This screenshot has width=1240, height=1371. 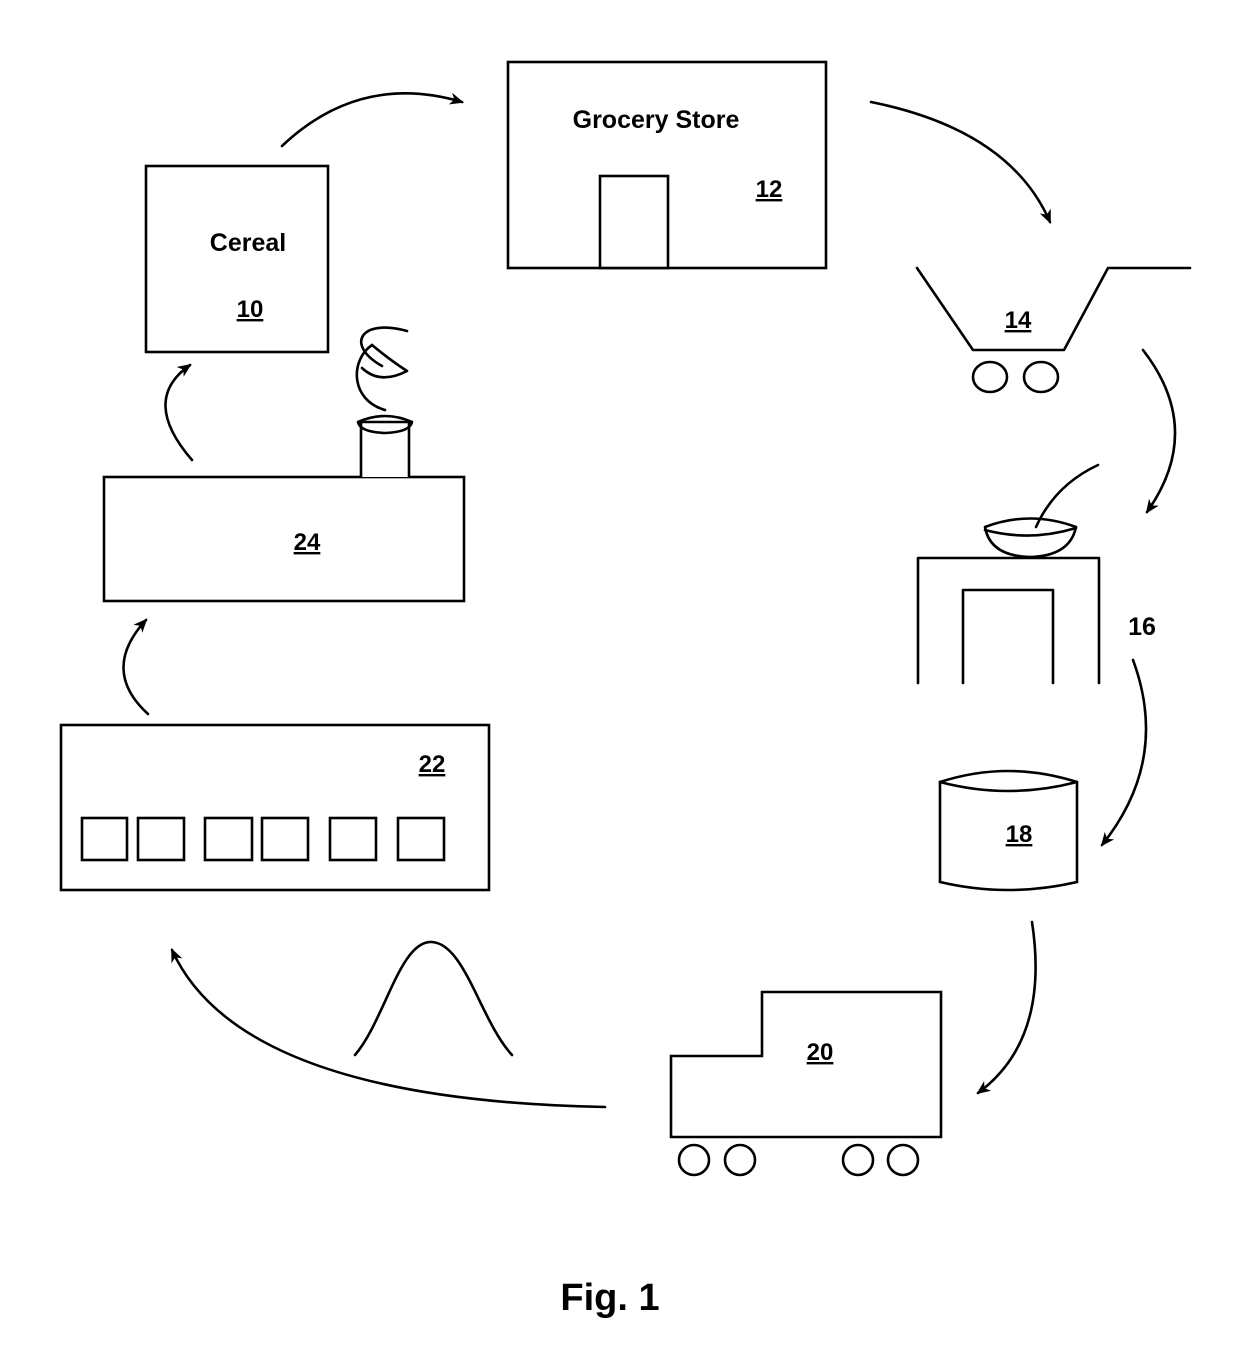 What do you see at coordinates (1008, 636) in the screenshot?
I see `table-inner-frame` at bounding box center [1008, 636].